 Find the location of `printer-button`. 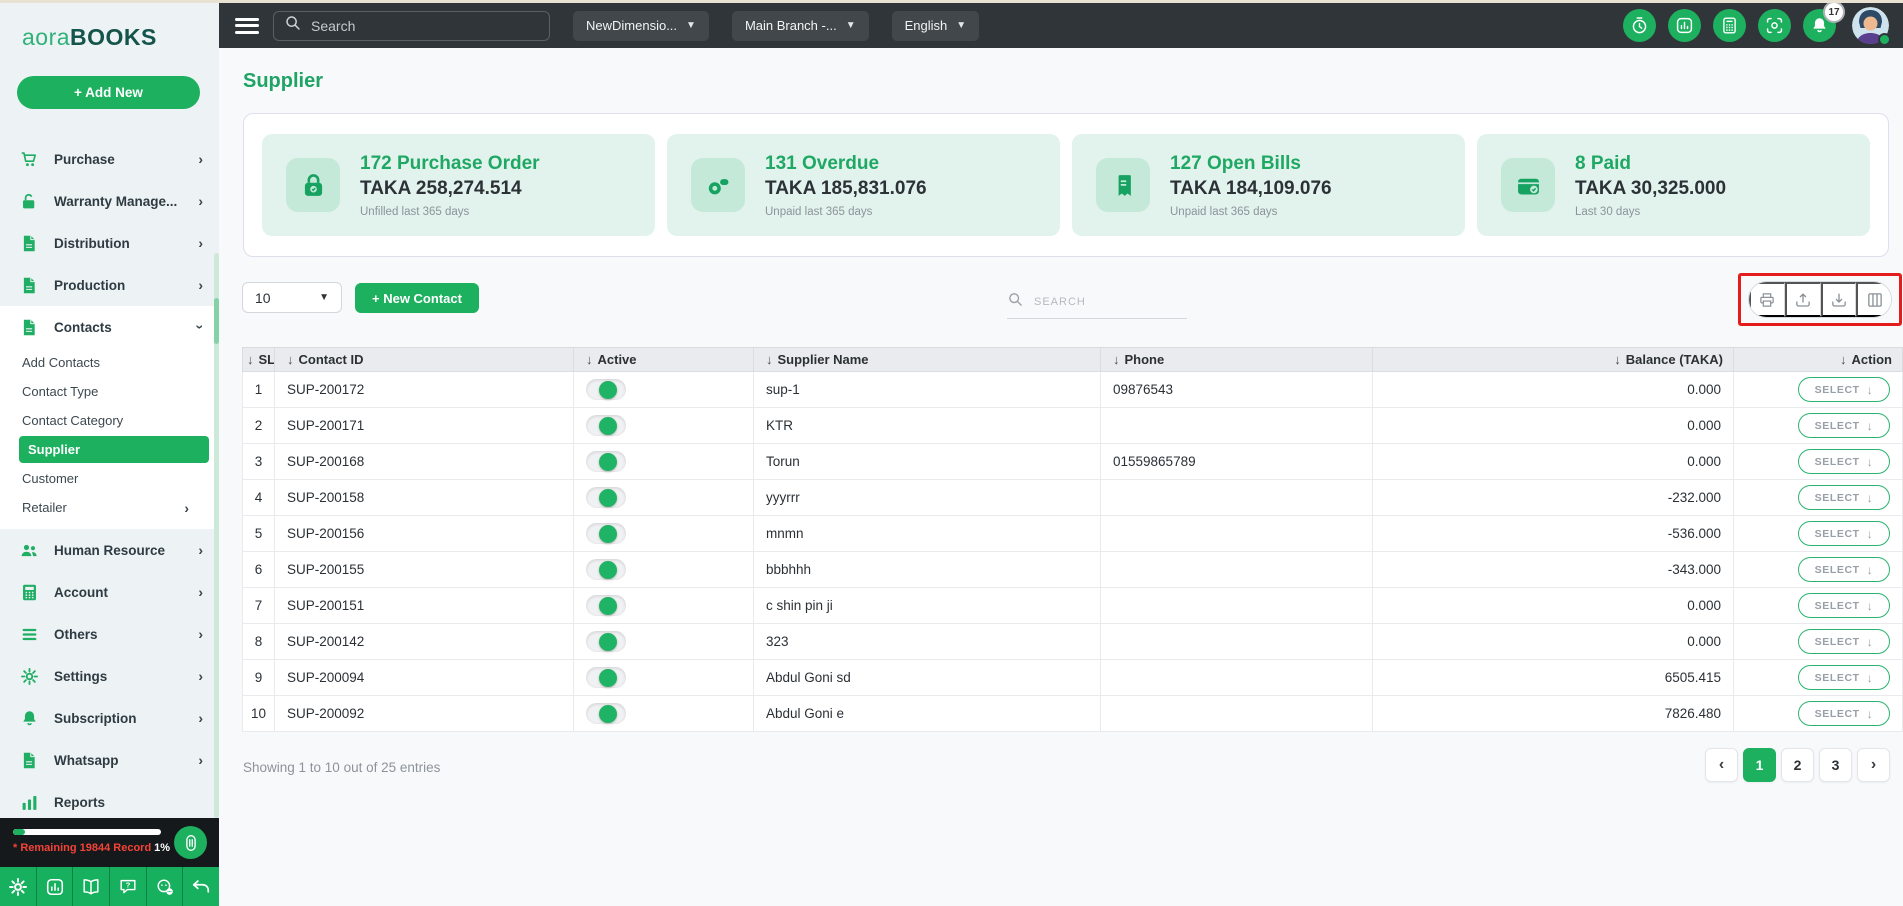

printer-button is located at coordinates (1767, 299).